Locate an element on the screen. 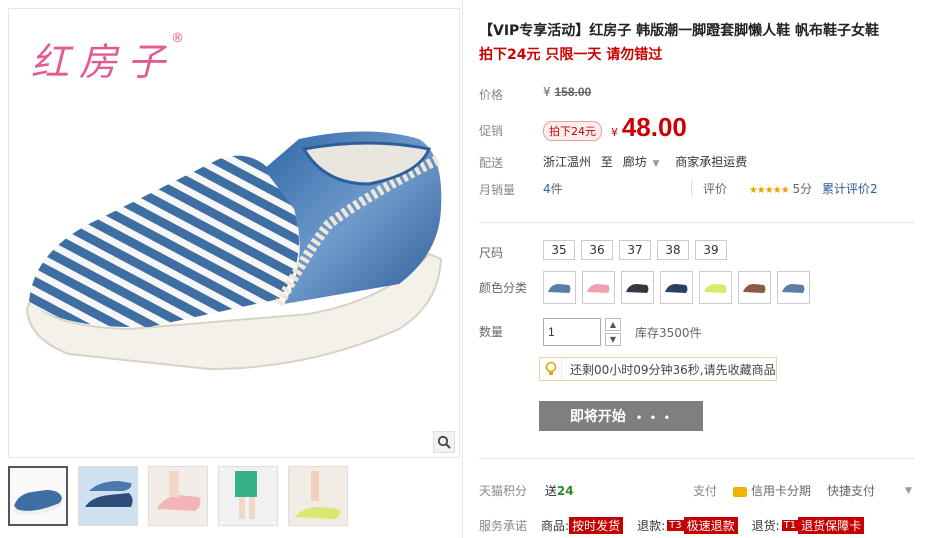 The image size is (930, 538). thumbnail-pink-shoes-image is located at coordinates (178, 496).